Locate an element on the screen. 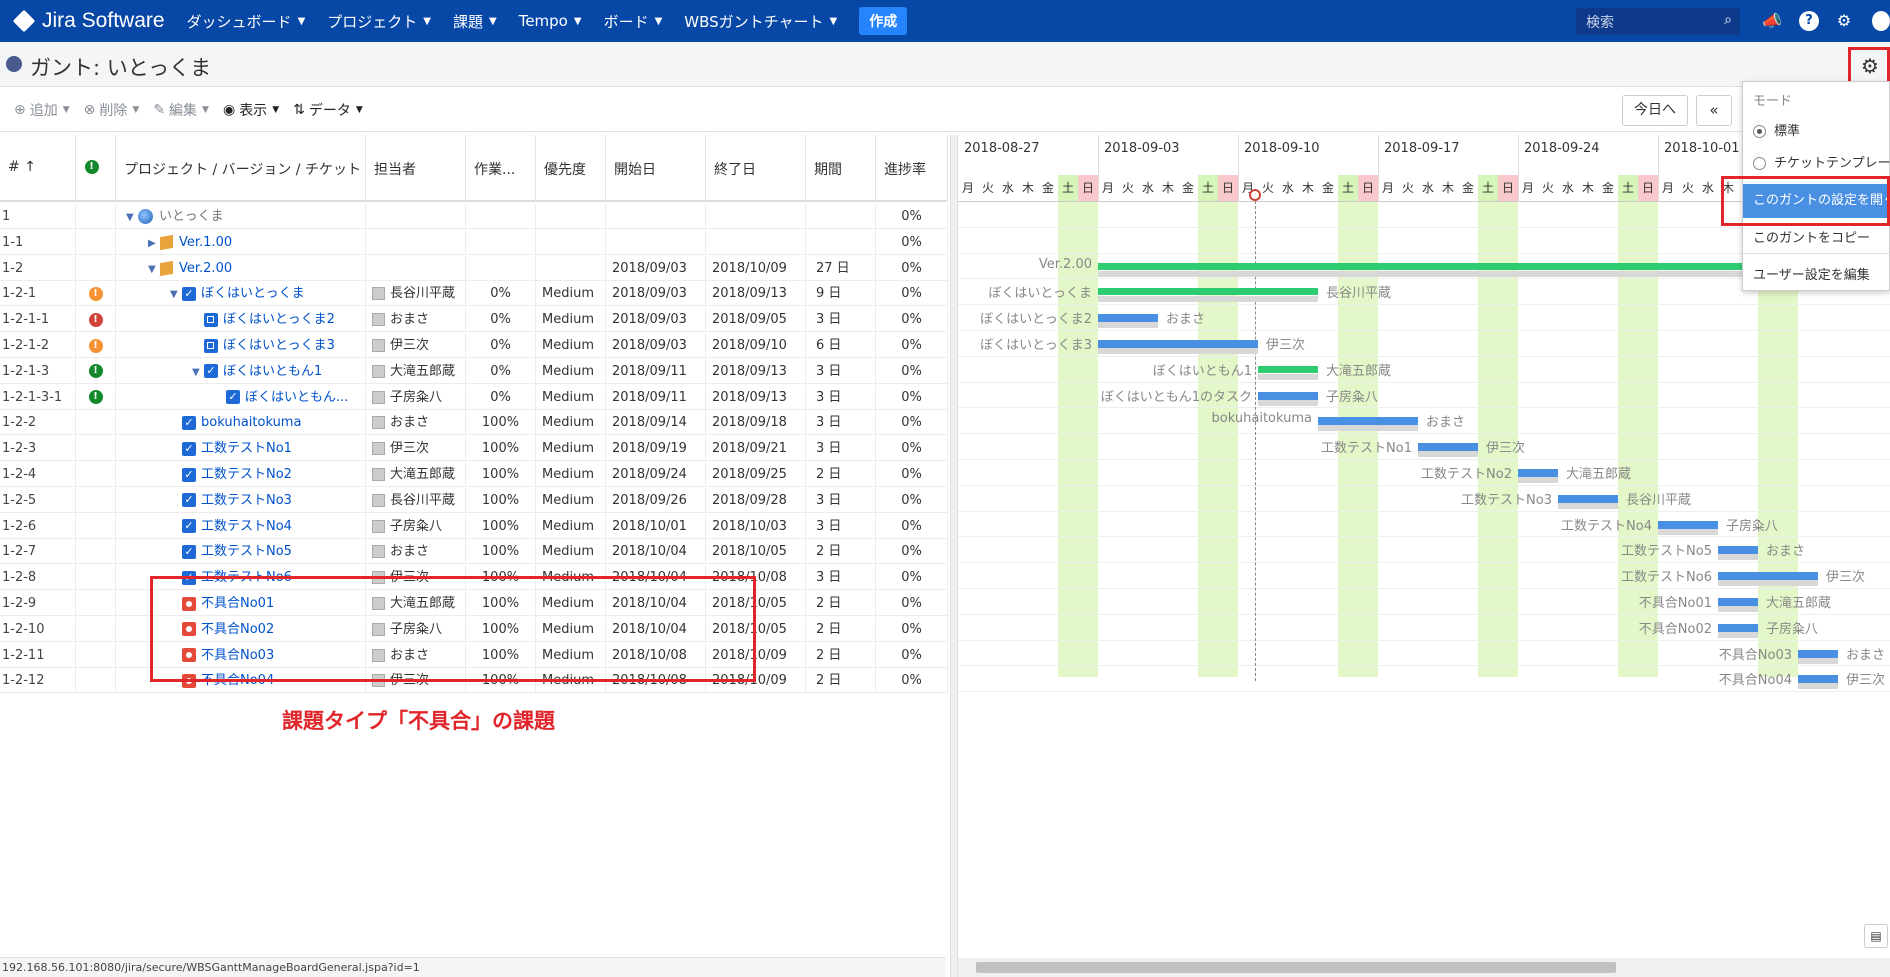 The width and height of the screenshot is (1890, 977). col-status-header: ! is located at coordinates (96, 168).